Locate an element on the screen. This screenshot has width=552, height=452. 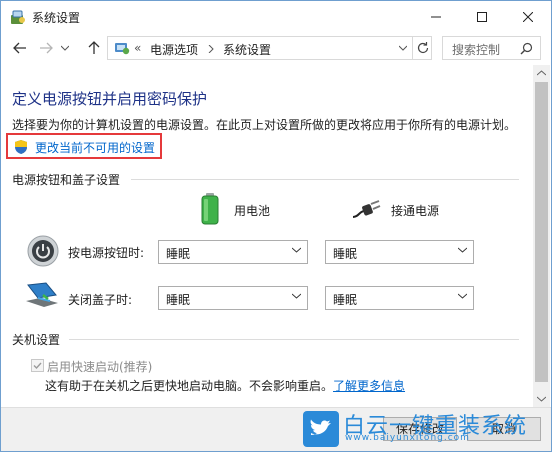
address-divider is located at coordinates (412, 48).